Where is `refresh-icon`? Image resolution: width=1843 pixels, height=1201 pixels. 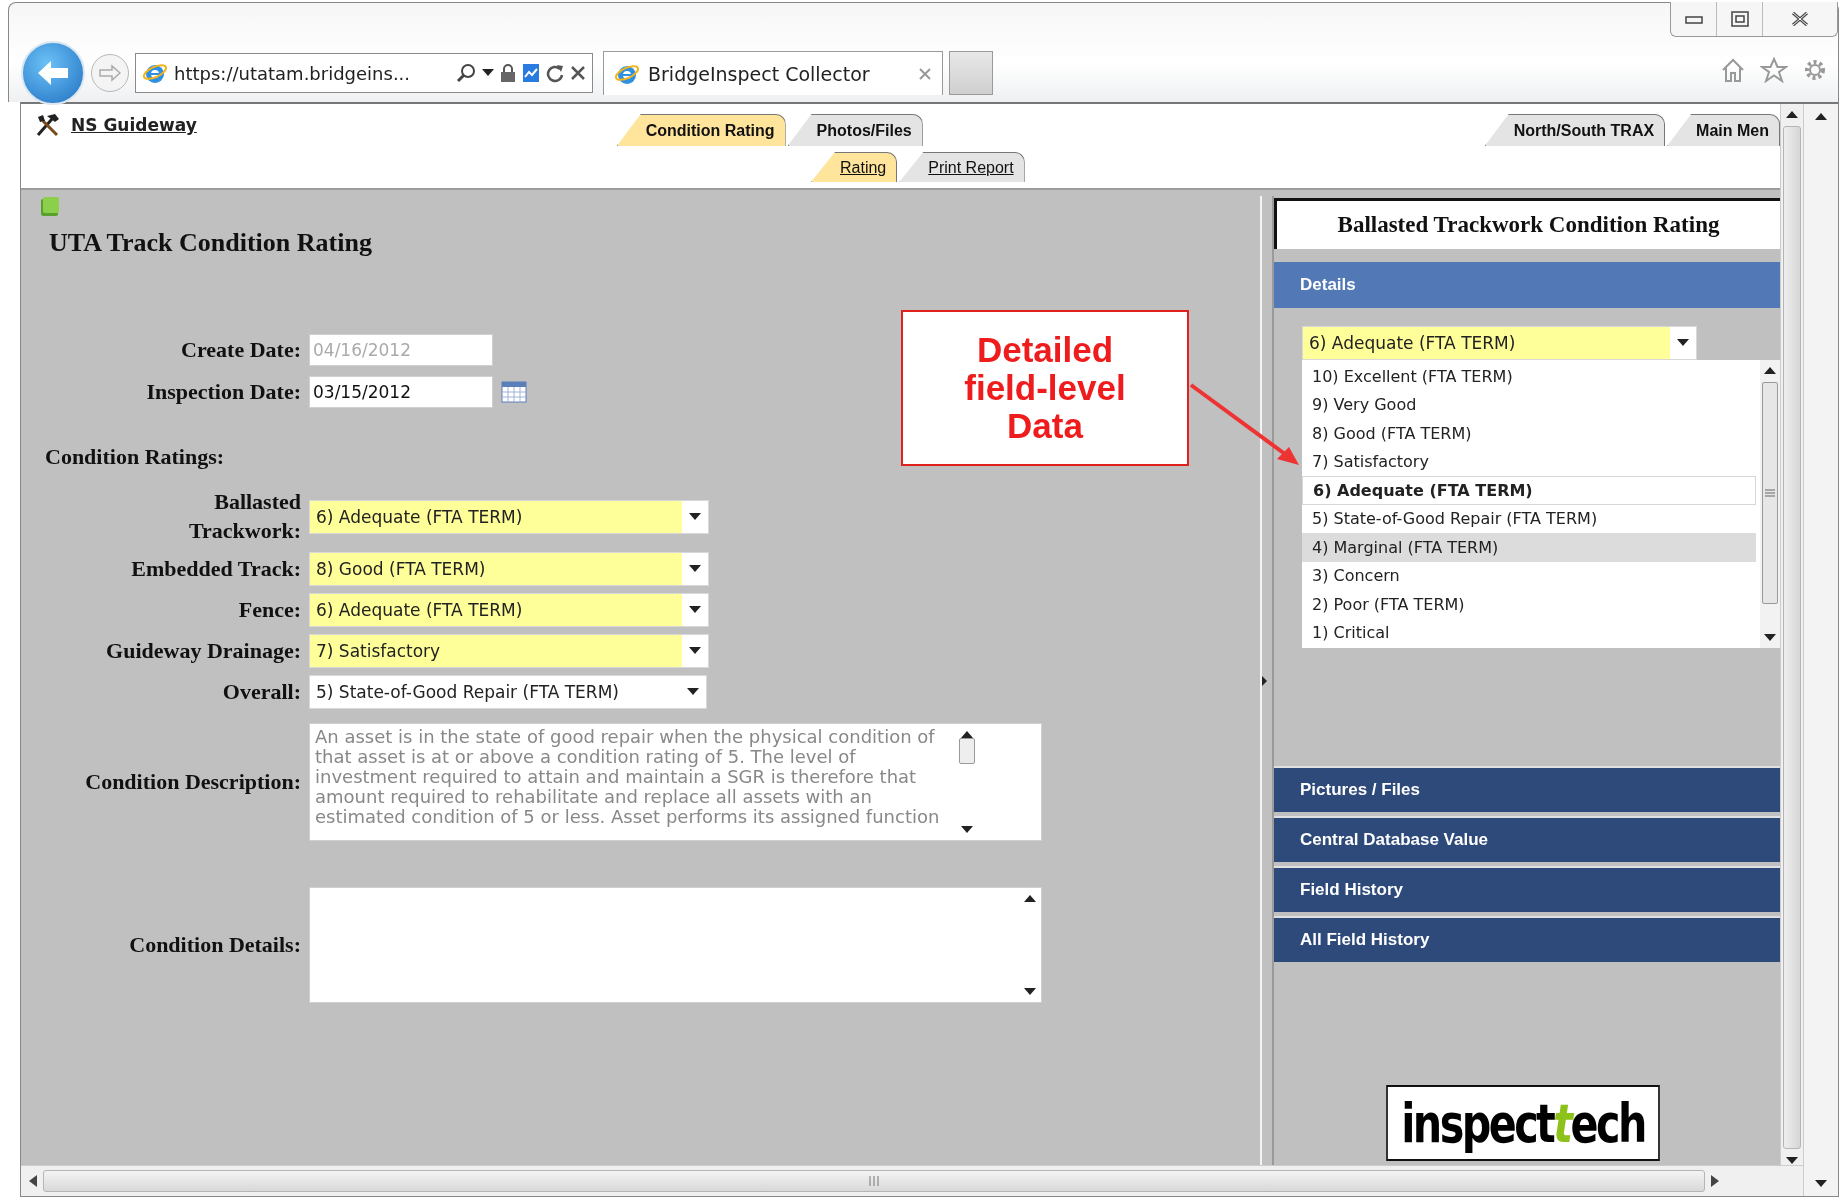
refresh-icon is located at coordinates (555, 73).